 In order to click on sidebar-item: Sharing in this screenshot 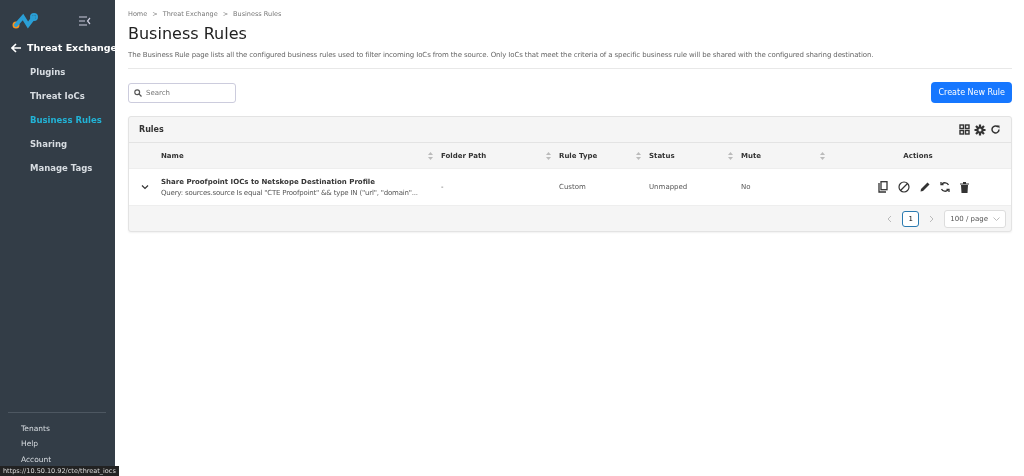, I will do `click(57, 144)`.